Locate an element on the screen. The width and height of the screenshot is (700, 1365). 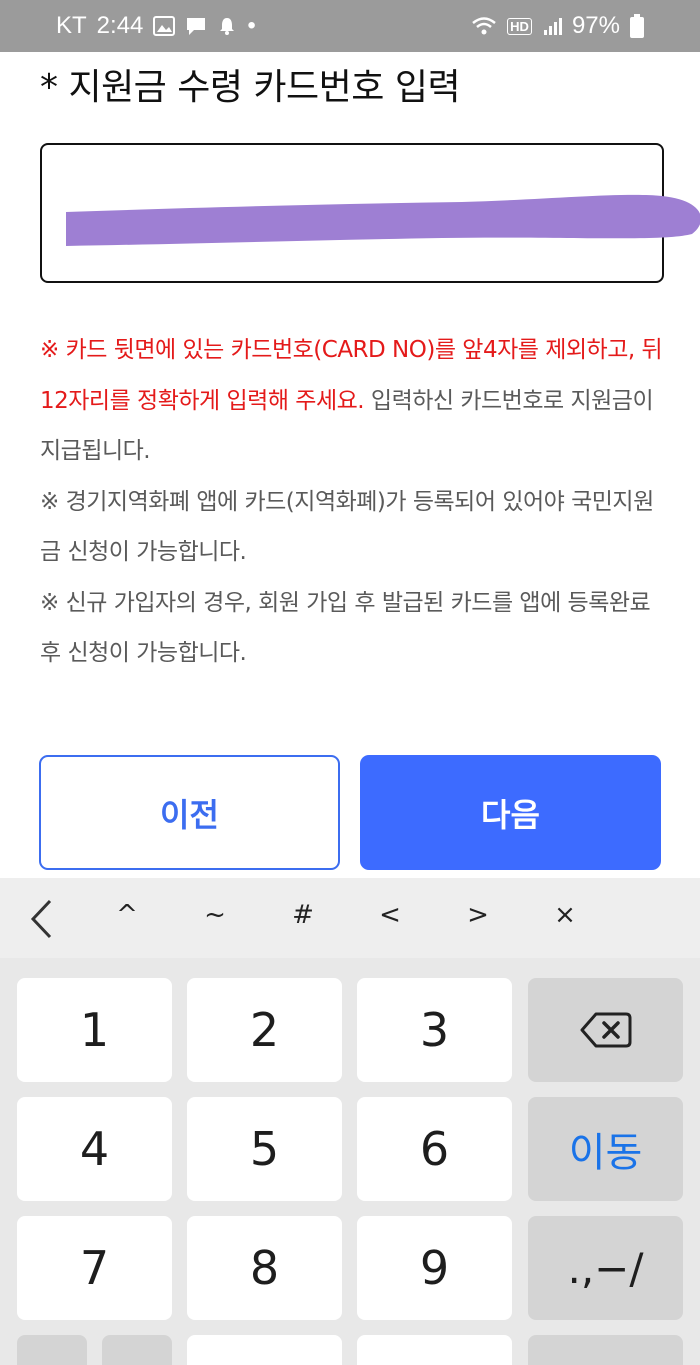
backspace-icon is located at coordinates (605, 1030).